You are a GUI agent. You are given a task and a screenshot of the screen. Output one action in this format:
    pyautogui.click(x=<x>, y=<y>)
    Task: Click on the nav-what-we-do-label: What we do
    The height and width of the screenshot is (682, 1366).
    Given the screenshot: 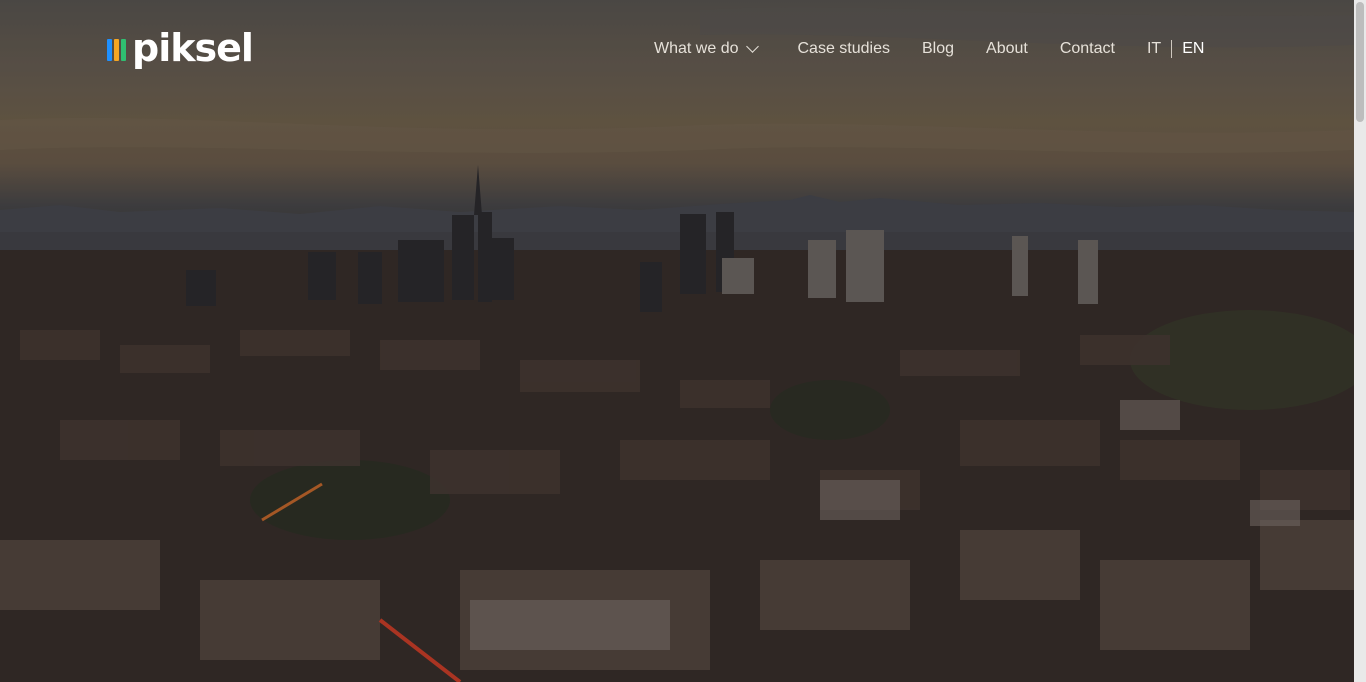 What is the action you would take?
    pyautogui.click(x=696, y=48)
    